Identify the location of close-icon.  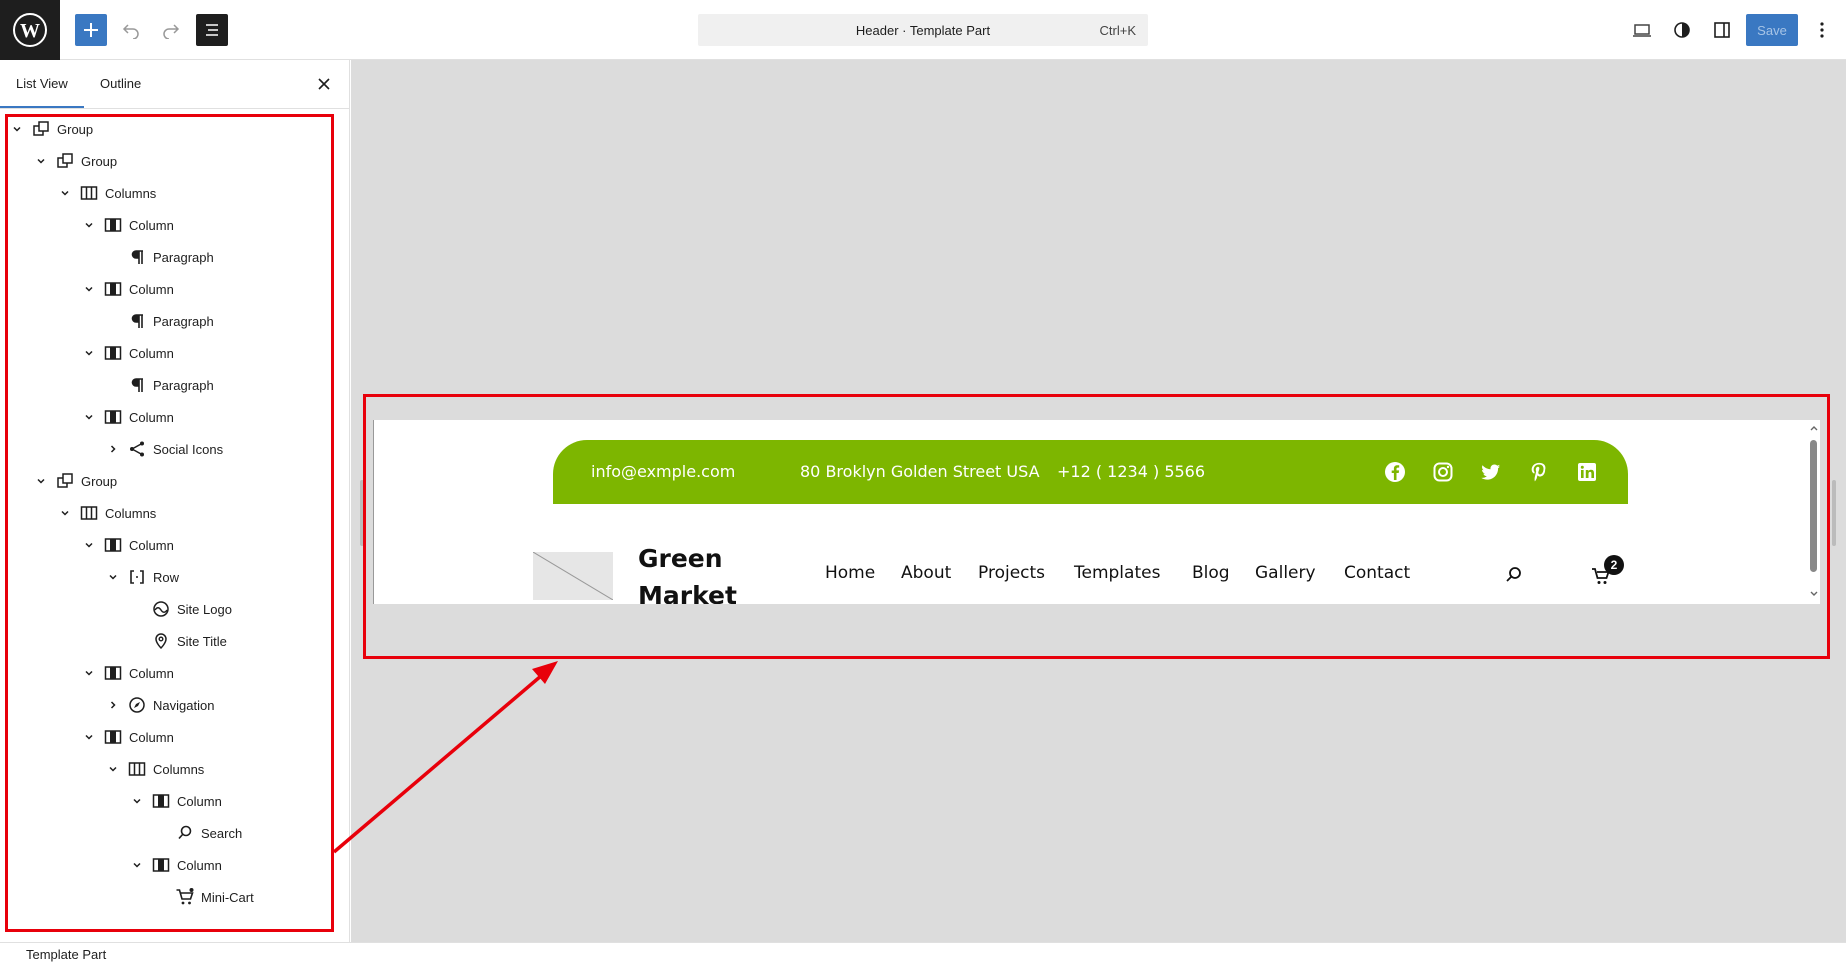
(324, 84).